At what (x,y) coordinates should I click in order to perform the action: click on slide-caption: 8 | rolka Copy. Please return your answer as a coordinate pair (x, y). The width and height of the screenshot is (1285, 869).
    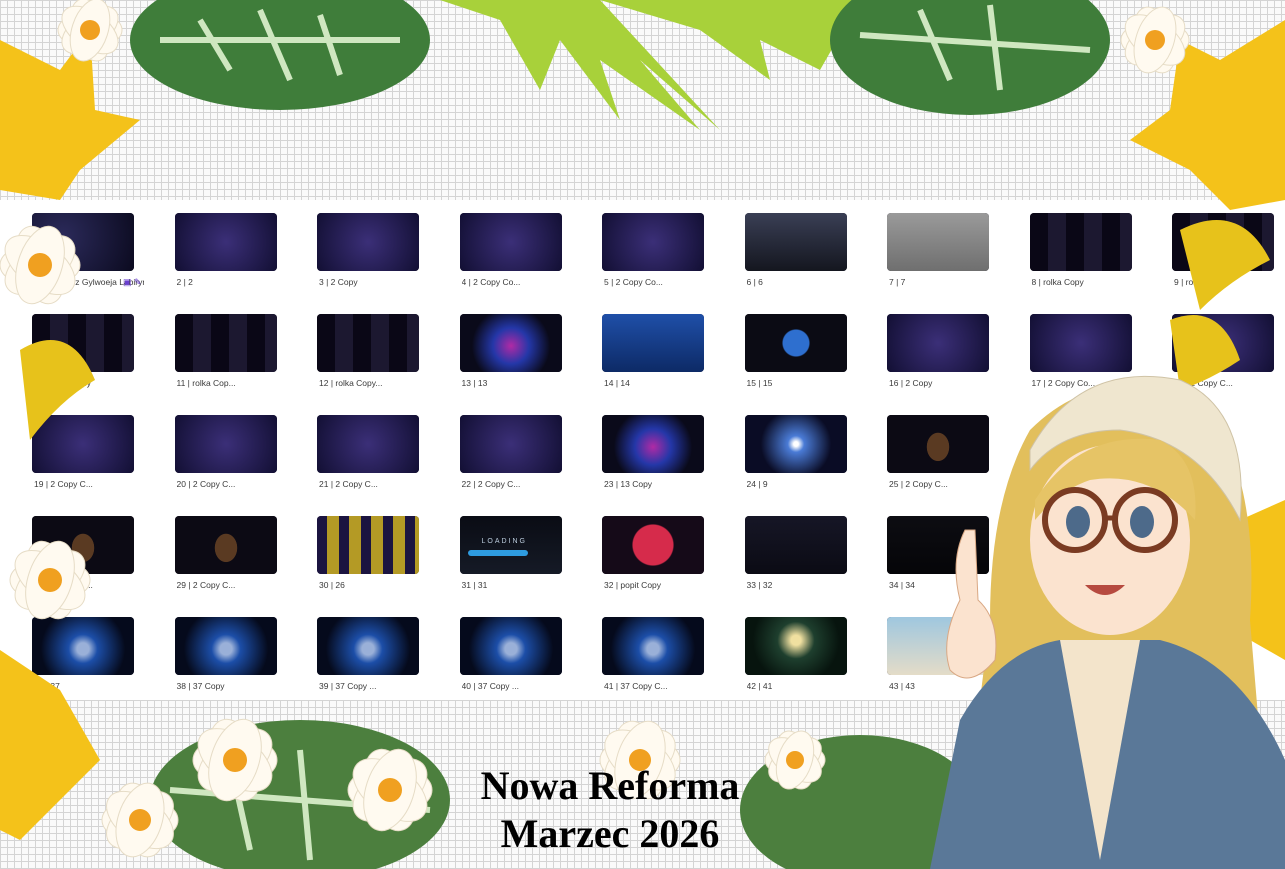
    Looking at the image, I should click on (1057, 282).